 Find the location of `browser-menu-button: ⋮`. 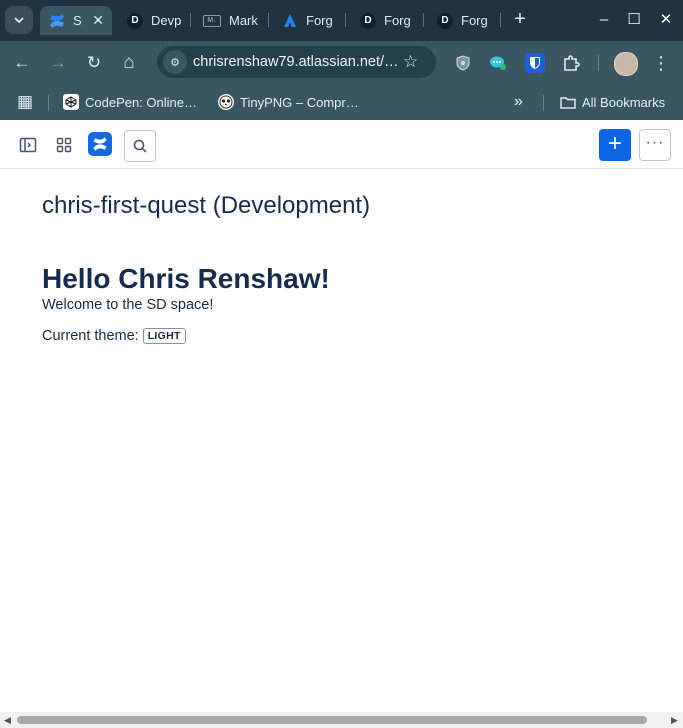

browser-menu-button: ⋮ is located at coordinates (661, 63).